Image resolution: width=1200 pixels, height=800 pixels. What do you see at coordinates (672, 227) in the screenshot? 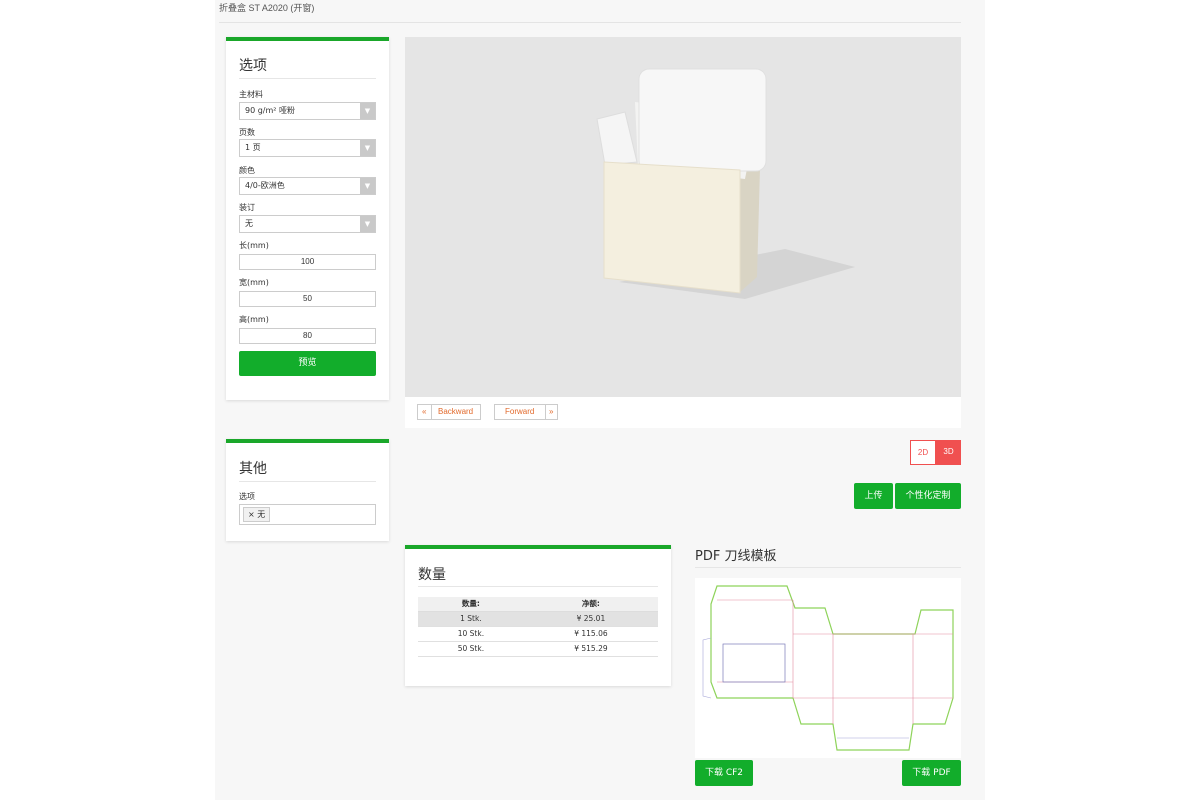
I see `box-front-panel` at bounding box center [672, 227].